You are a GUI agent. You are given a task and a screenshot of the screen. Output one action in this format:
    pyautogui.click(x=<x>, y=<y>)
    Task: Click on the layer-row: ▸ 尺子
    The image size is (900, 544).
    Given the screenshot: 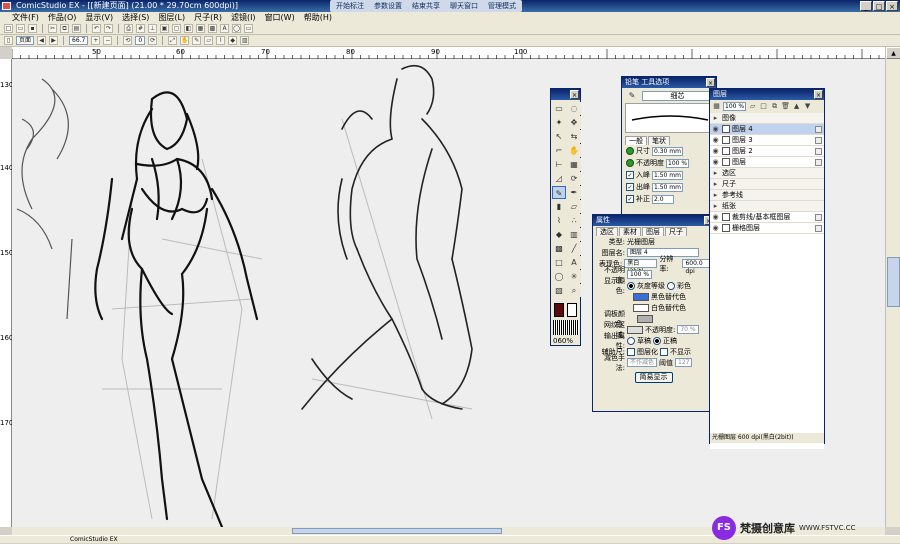 What is the action you would take?
    pyautogui.click(x=767, y=184)
    